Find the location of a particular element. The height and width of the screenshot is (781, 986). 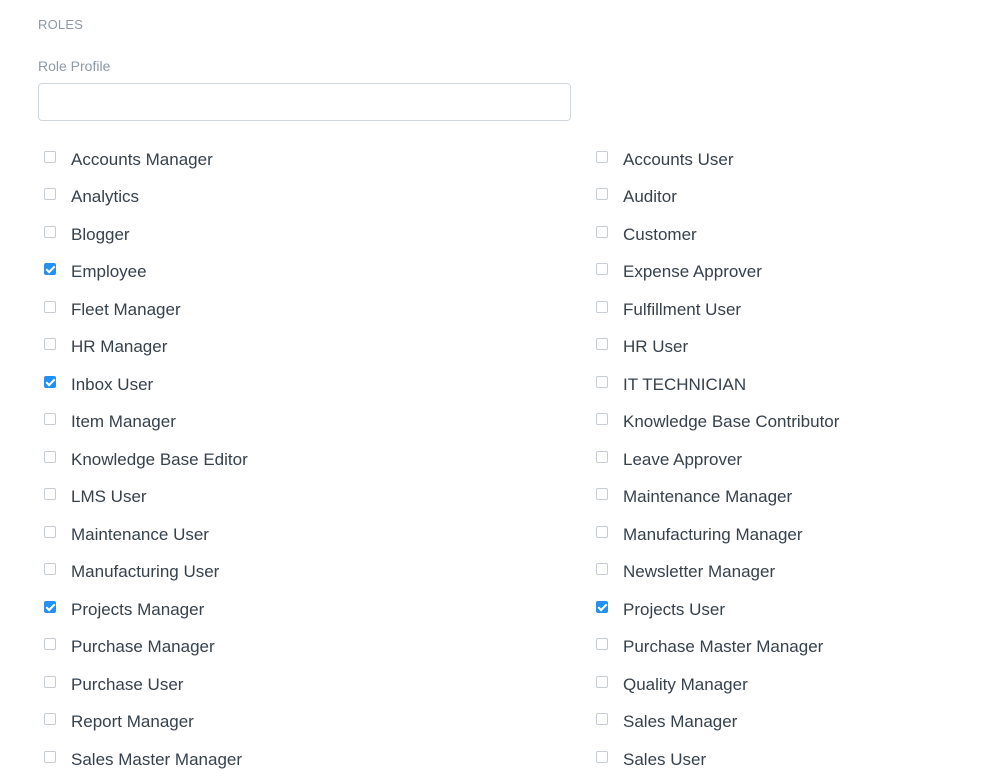

role-item-purchase-manager: Purchase Manager is located at coordinates (320, 648).